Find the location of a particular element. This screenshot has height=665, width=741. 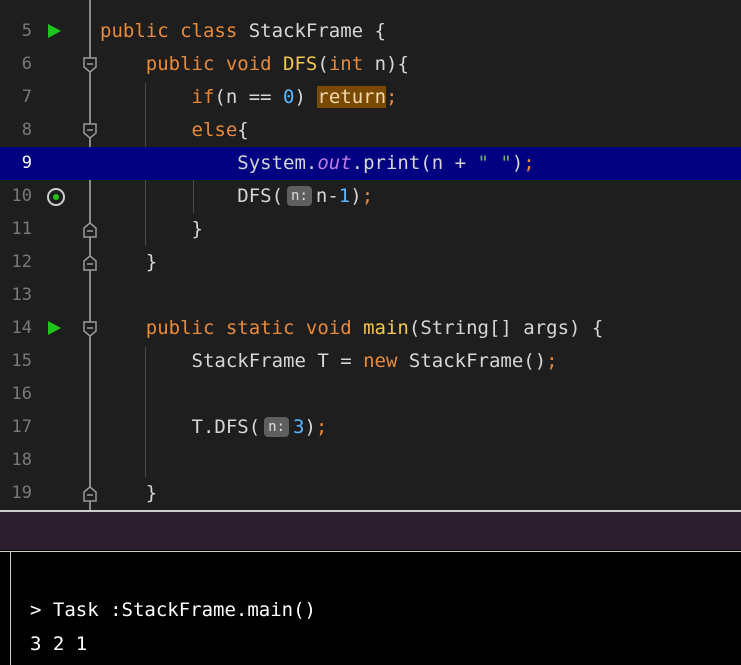

code-text: public class StackFrame { is located at coordinates (243, 31).